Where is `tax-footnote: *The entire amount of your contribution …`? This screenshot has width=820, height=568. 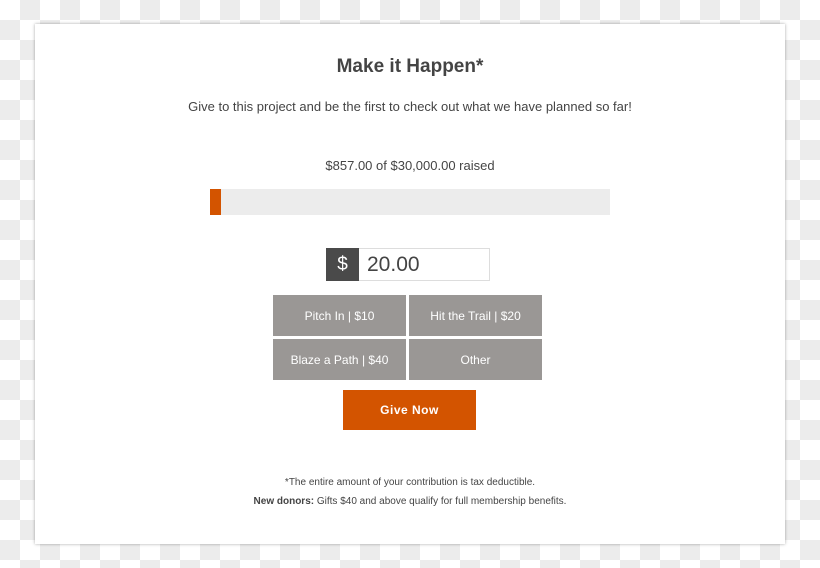
tax-footnote: *The entire amount of your contribution … is located at coordinates (410, 482).